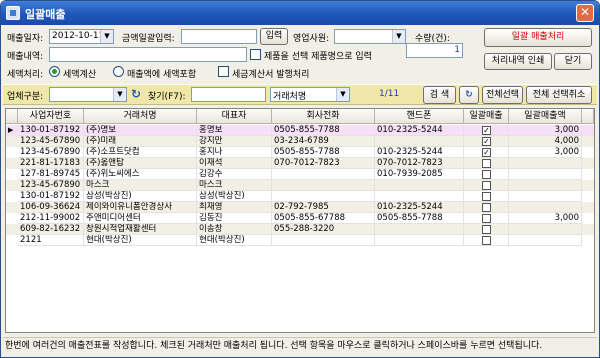 This screenshot has width=600, height=358. I want to click on table-cell: 주앤미디어센터, so click(140, 218).